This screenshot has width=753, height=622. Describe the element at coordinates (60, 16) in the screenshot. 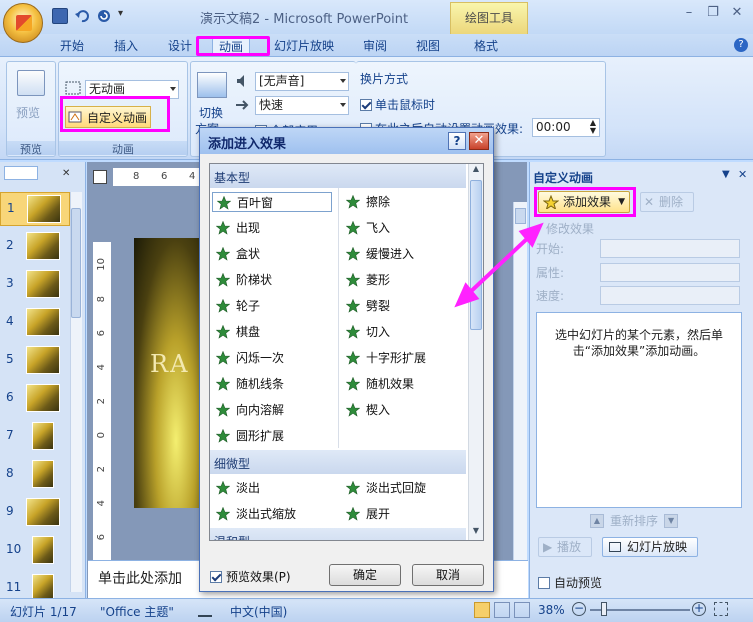

I see `save-icon` at that location.